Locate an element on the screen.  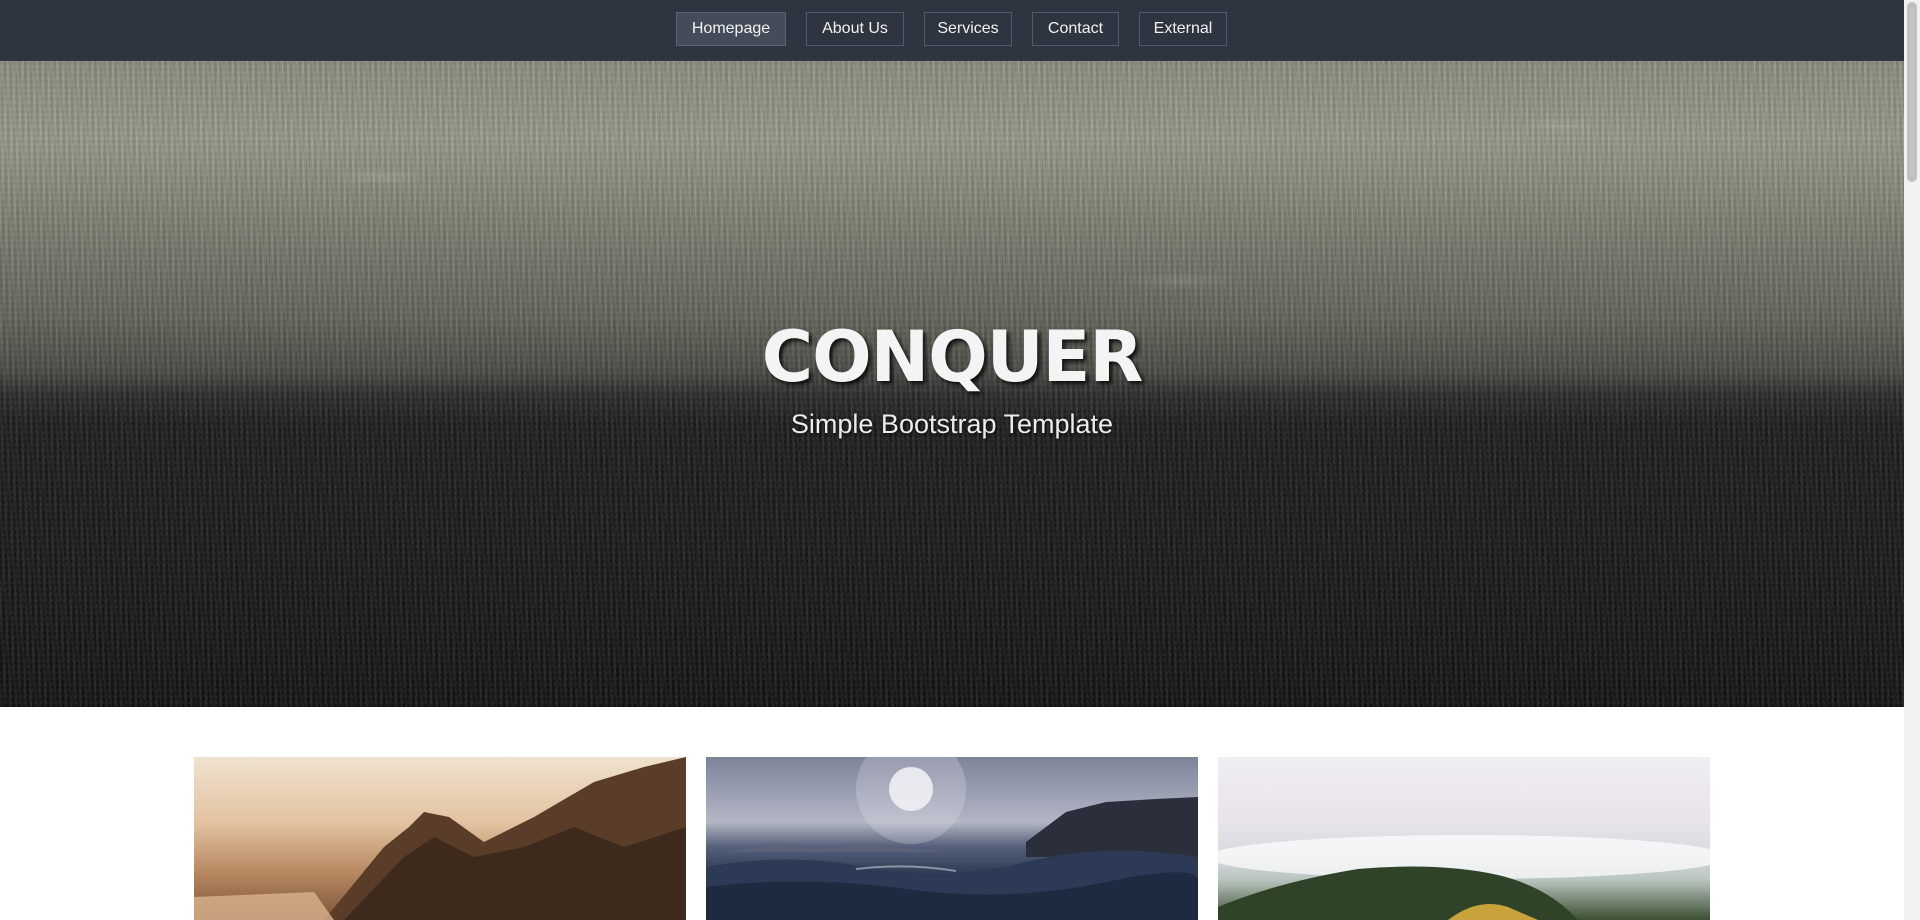
card-image-forest is located at coordinates (1464, 838).